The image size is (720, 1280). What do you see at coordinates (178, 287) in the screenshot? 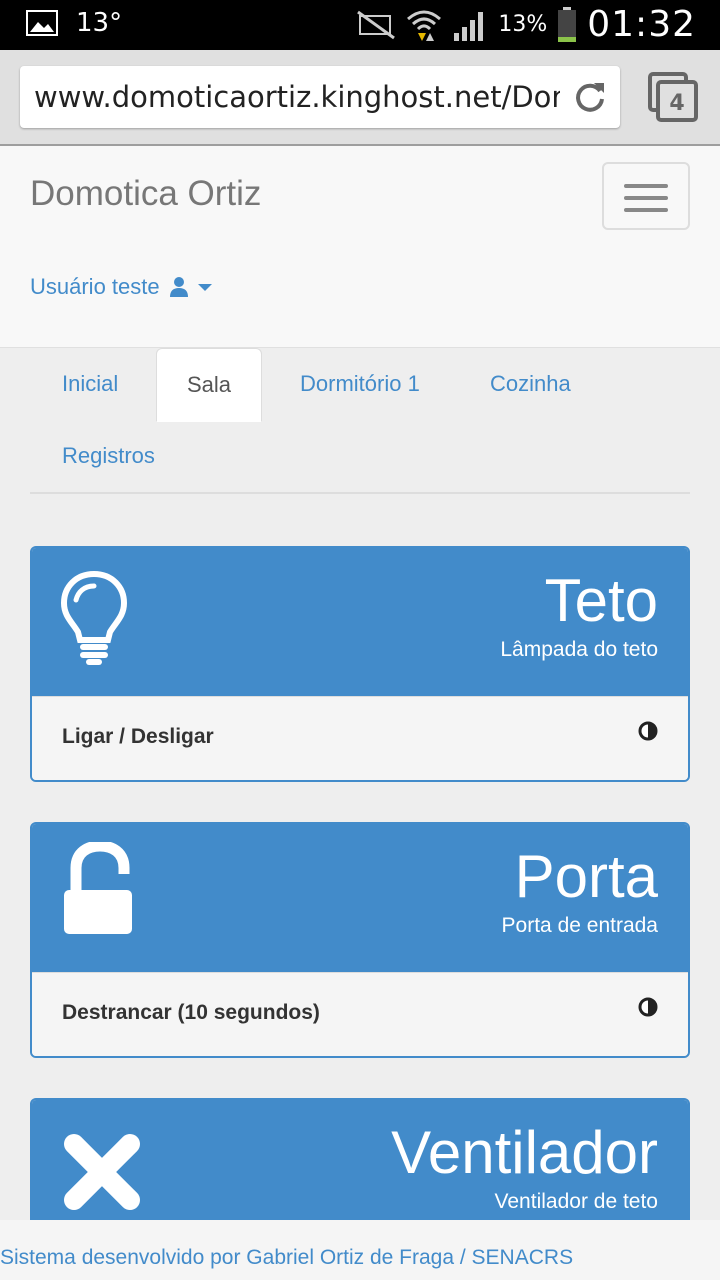
I see `user-icon` at bounding box center [178, 287].